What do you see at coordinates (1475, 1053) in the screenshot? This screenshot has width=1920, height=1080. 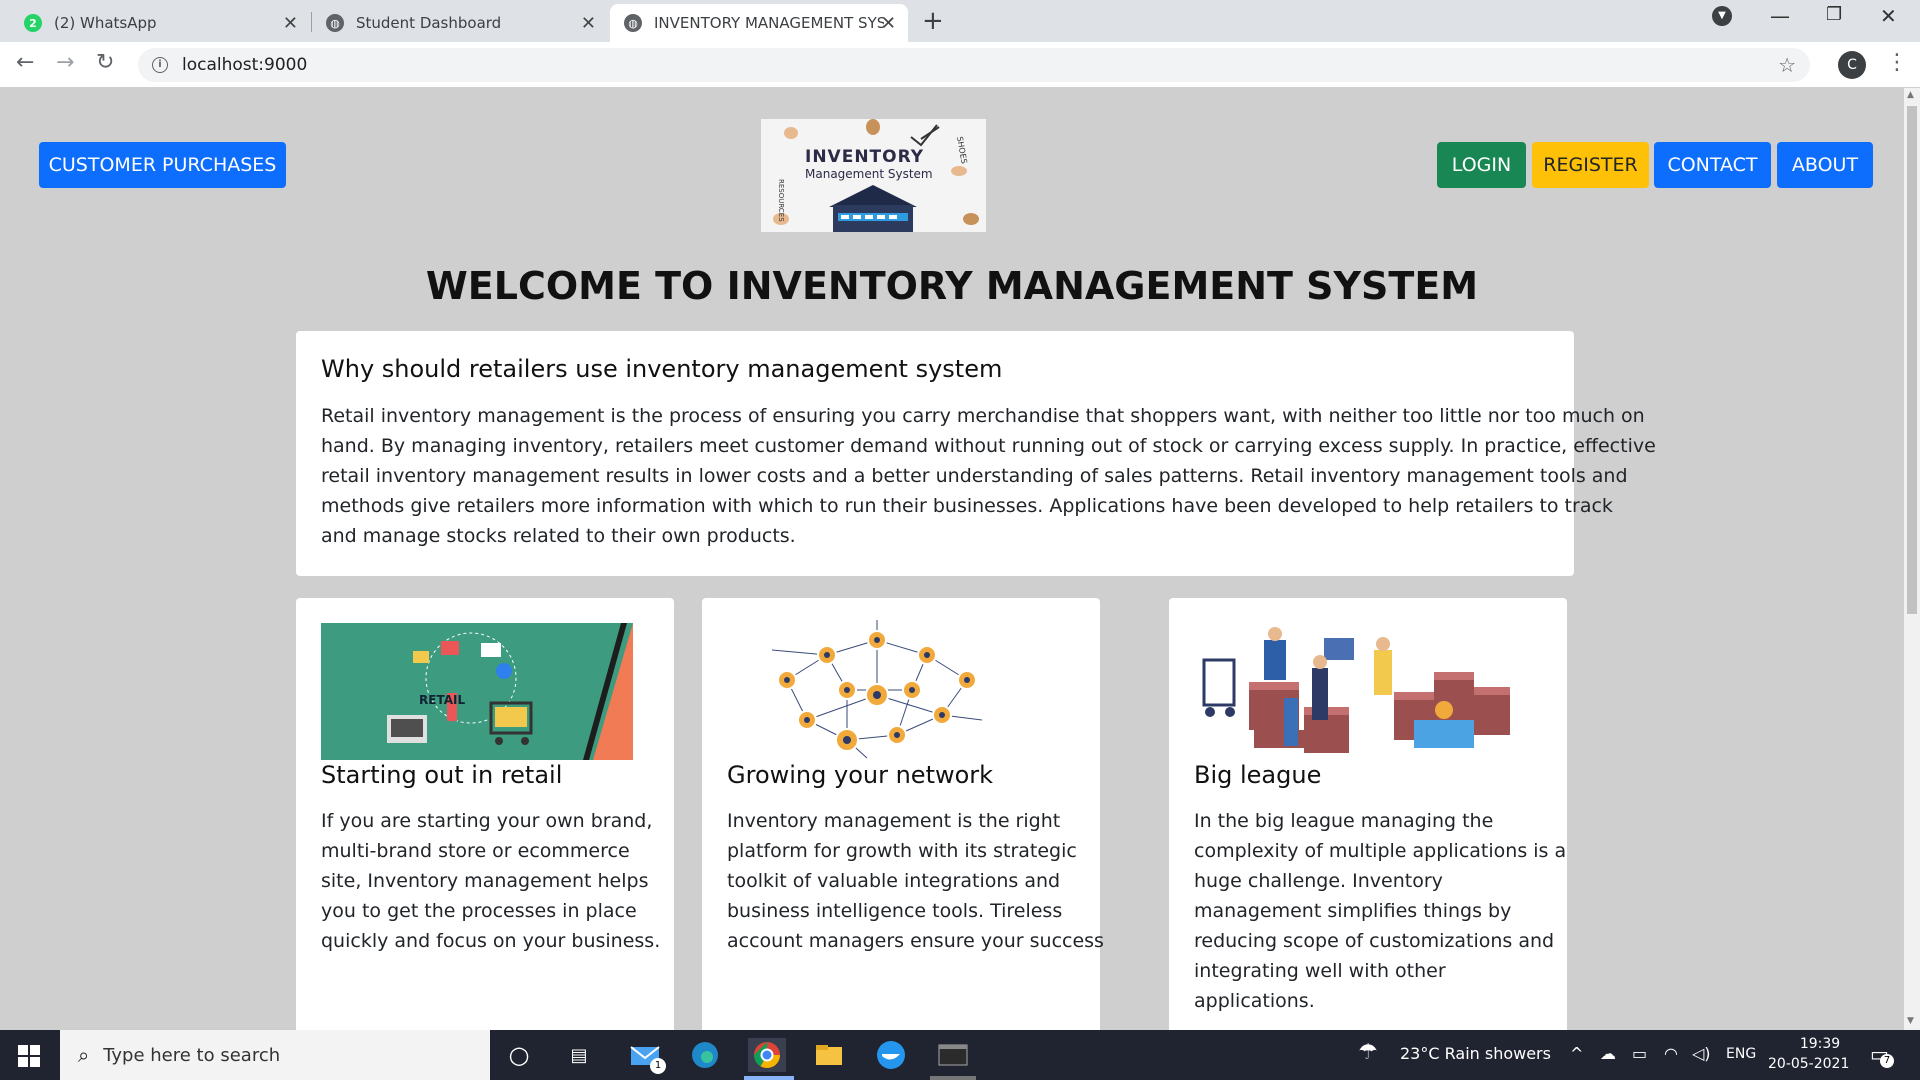 I see `weather-text: 23°C Rain showers` at bounding box center [1475, 1053].